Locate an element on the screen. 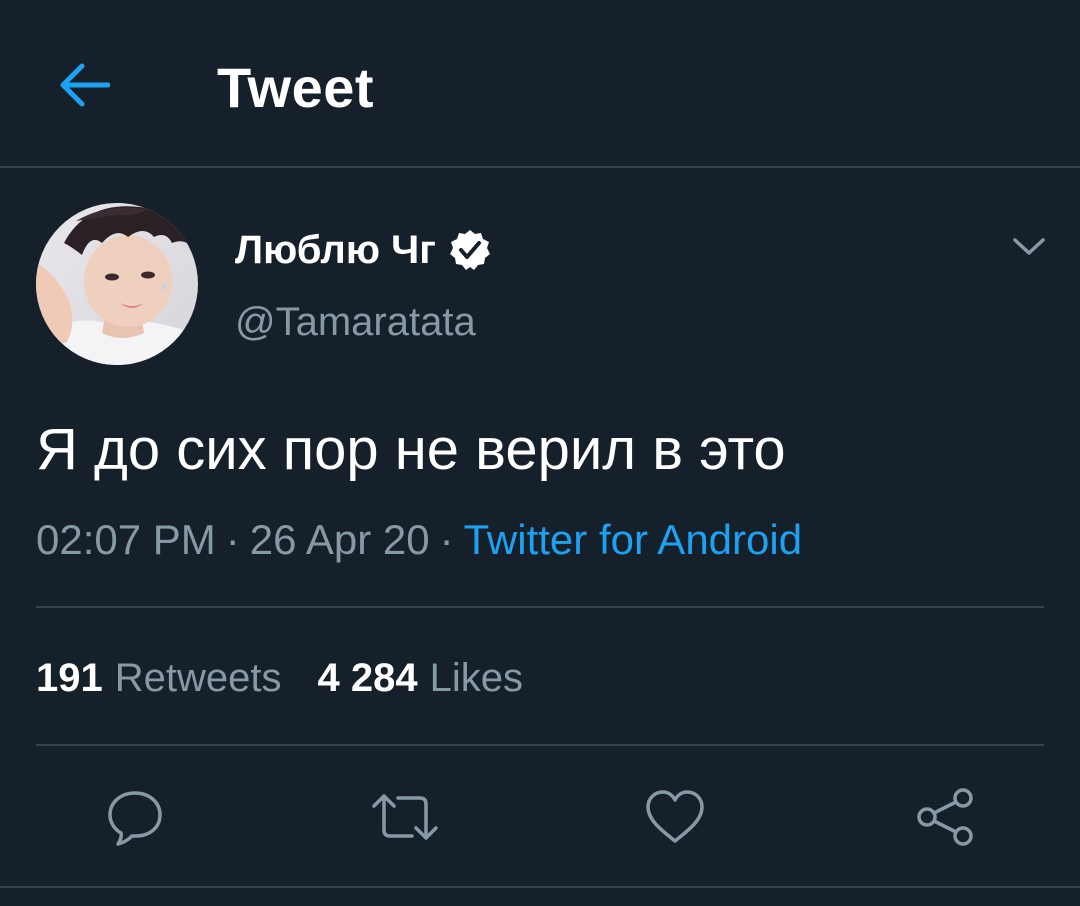 The height and width of the screenshot is (906, 1080). tweet-time: 02:07 PM is located at coordinates (126, 539).